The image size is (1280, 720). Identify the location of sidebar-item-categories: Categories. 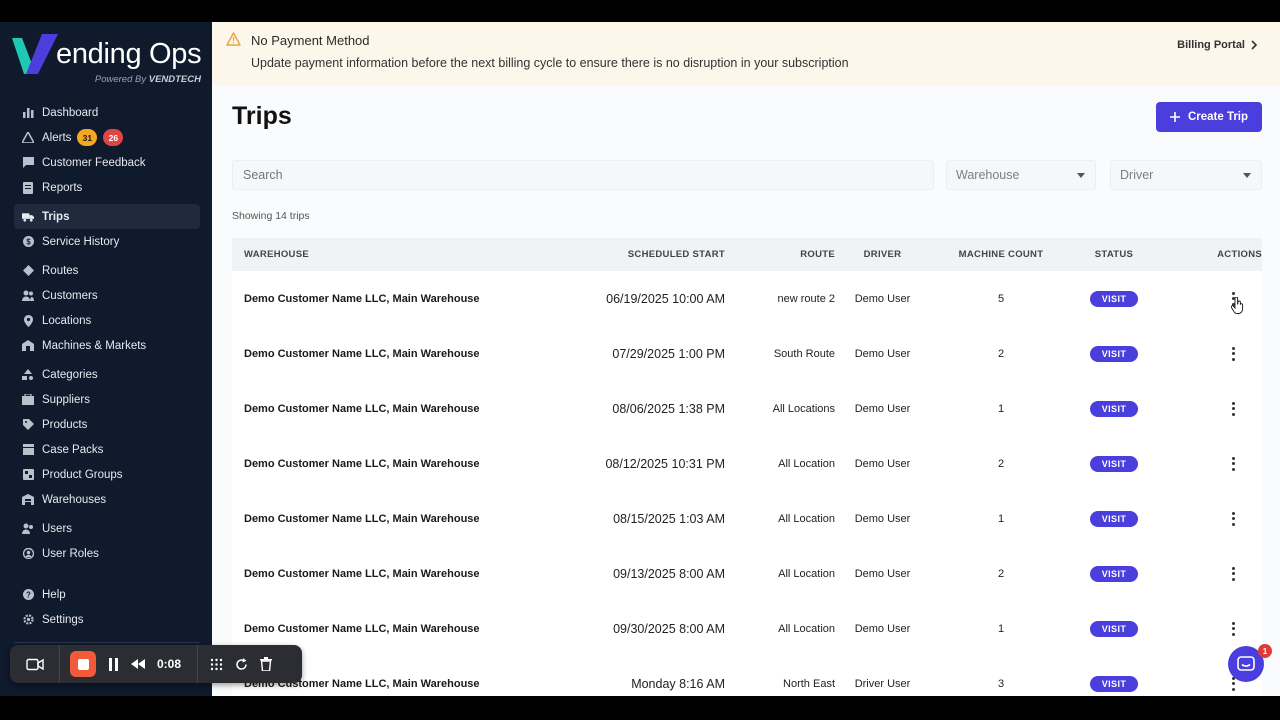
(107, 374).